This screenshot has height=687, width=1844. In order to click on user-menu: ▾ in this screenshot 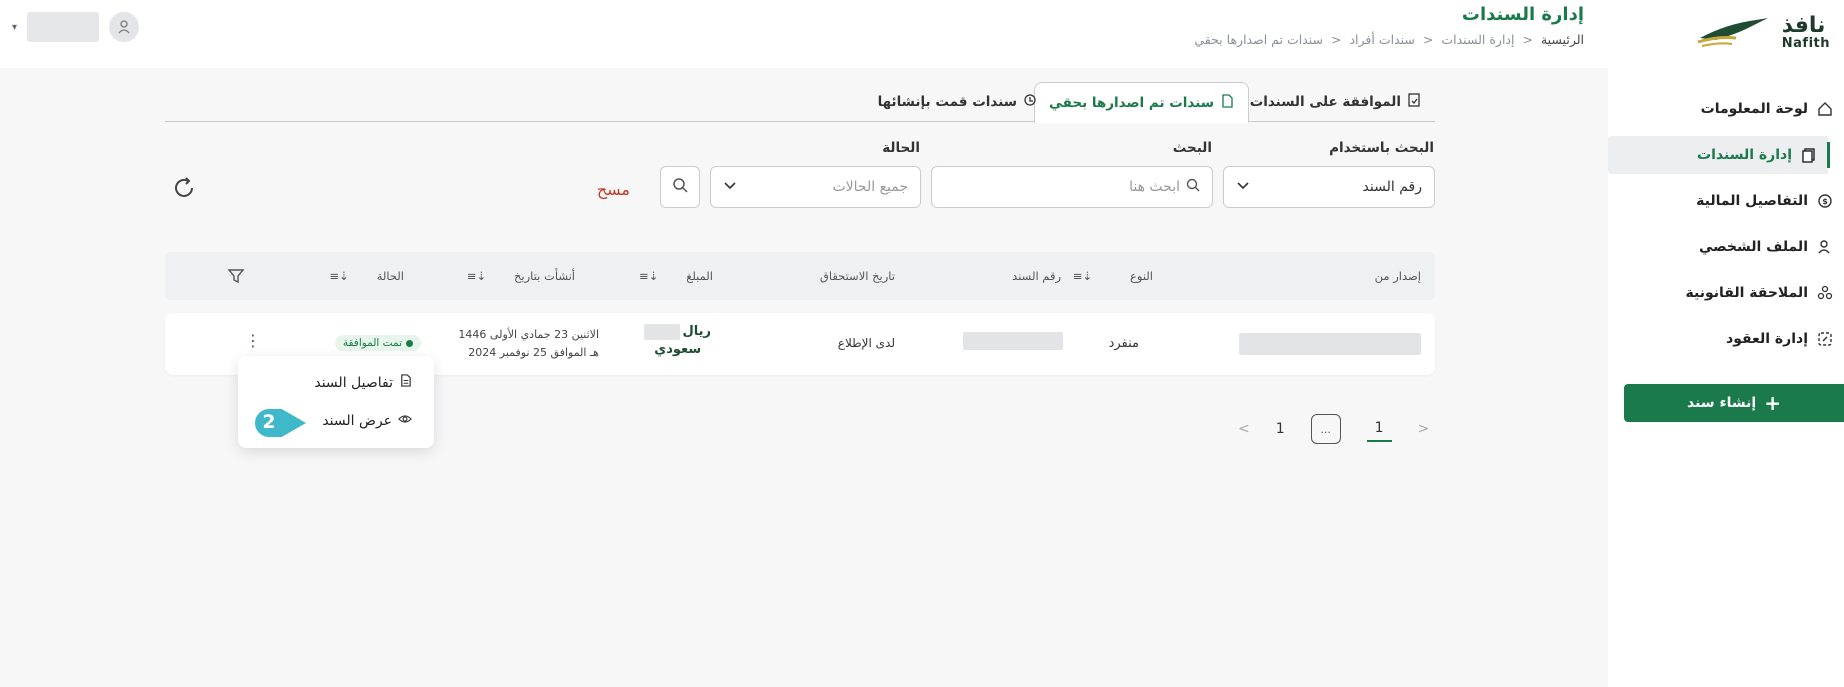, I will do `click(76, 27)`.